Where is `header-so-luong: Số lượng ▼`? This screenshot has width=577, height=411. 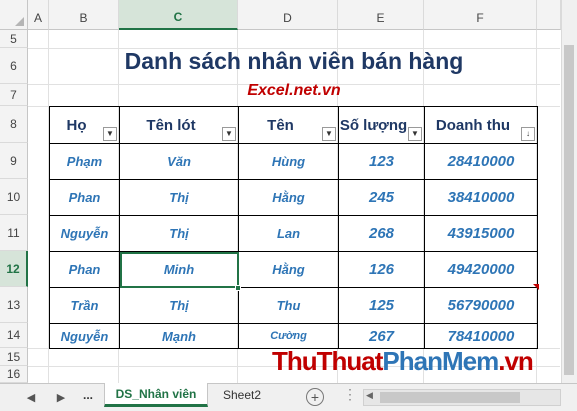 header-so-luong: Số lượng ▼ is located at coordinates (381, 125).